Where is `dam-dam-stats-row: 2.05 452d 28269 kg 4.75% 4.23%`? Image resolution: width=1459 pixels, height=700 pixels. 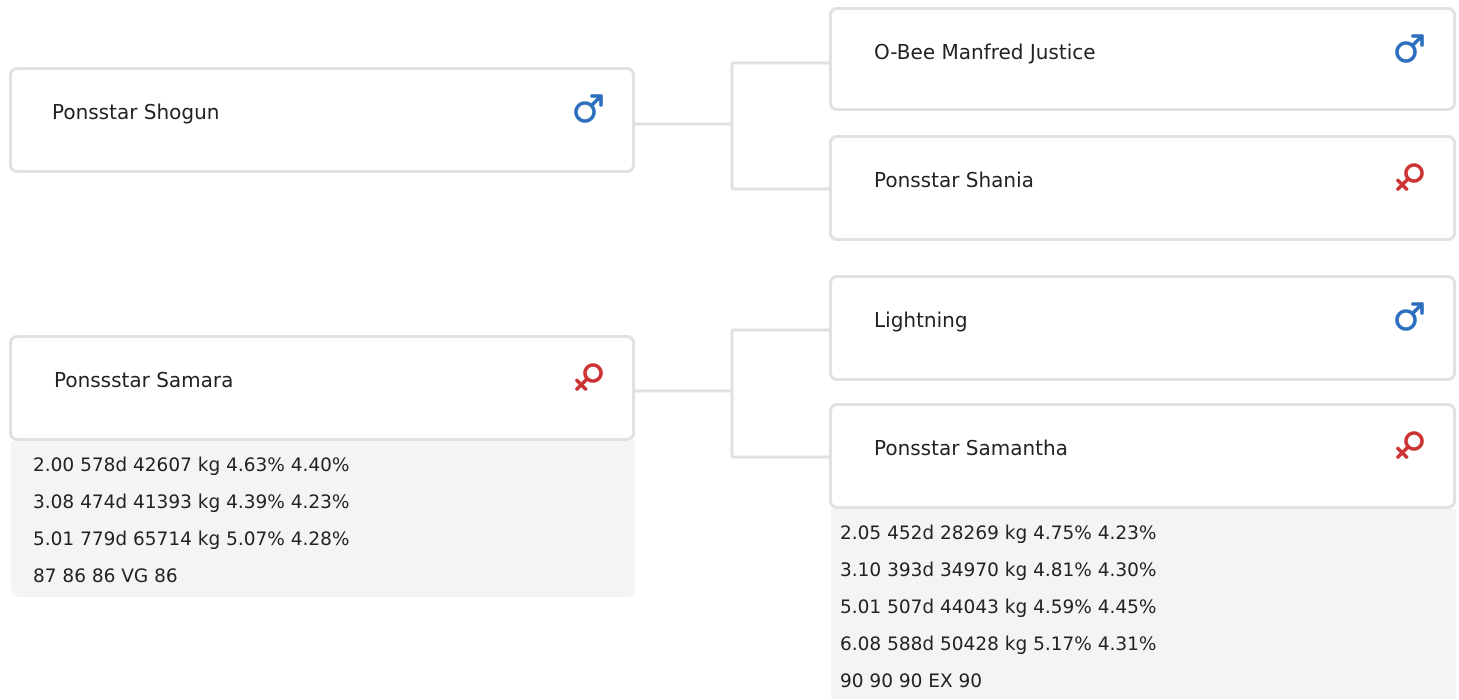 dam-dam-stats-row: 2.05 452d 28269 kg 4.75% 4.23% is located at coordinates (998, 533).